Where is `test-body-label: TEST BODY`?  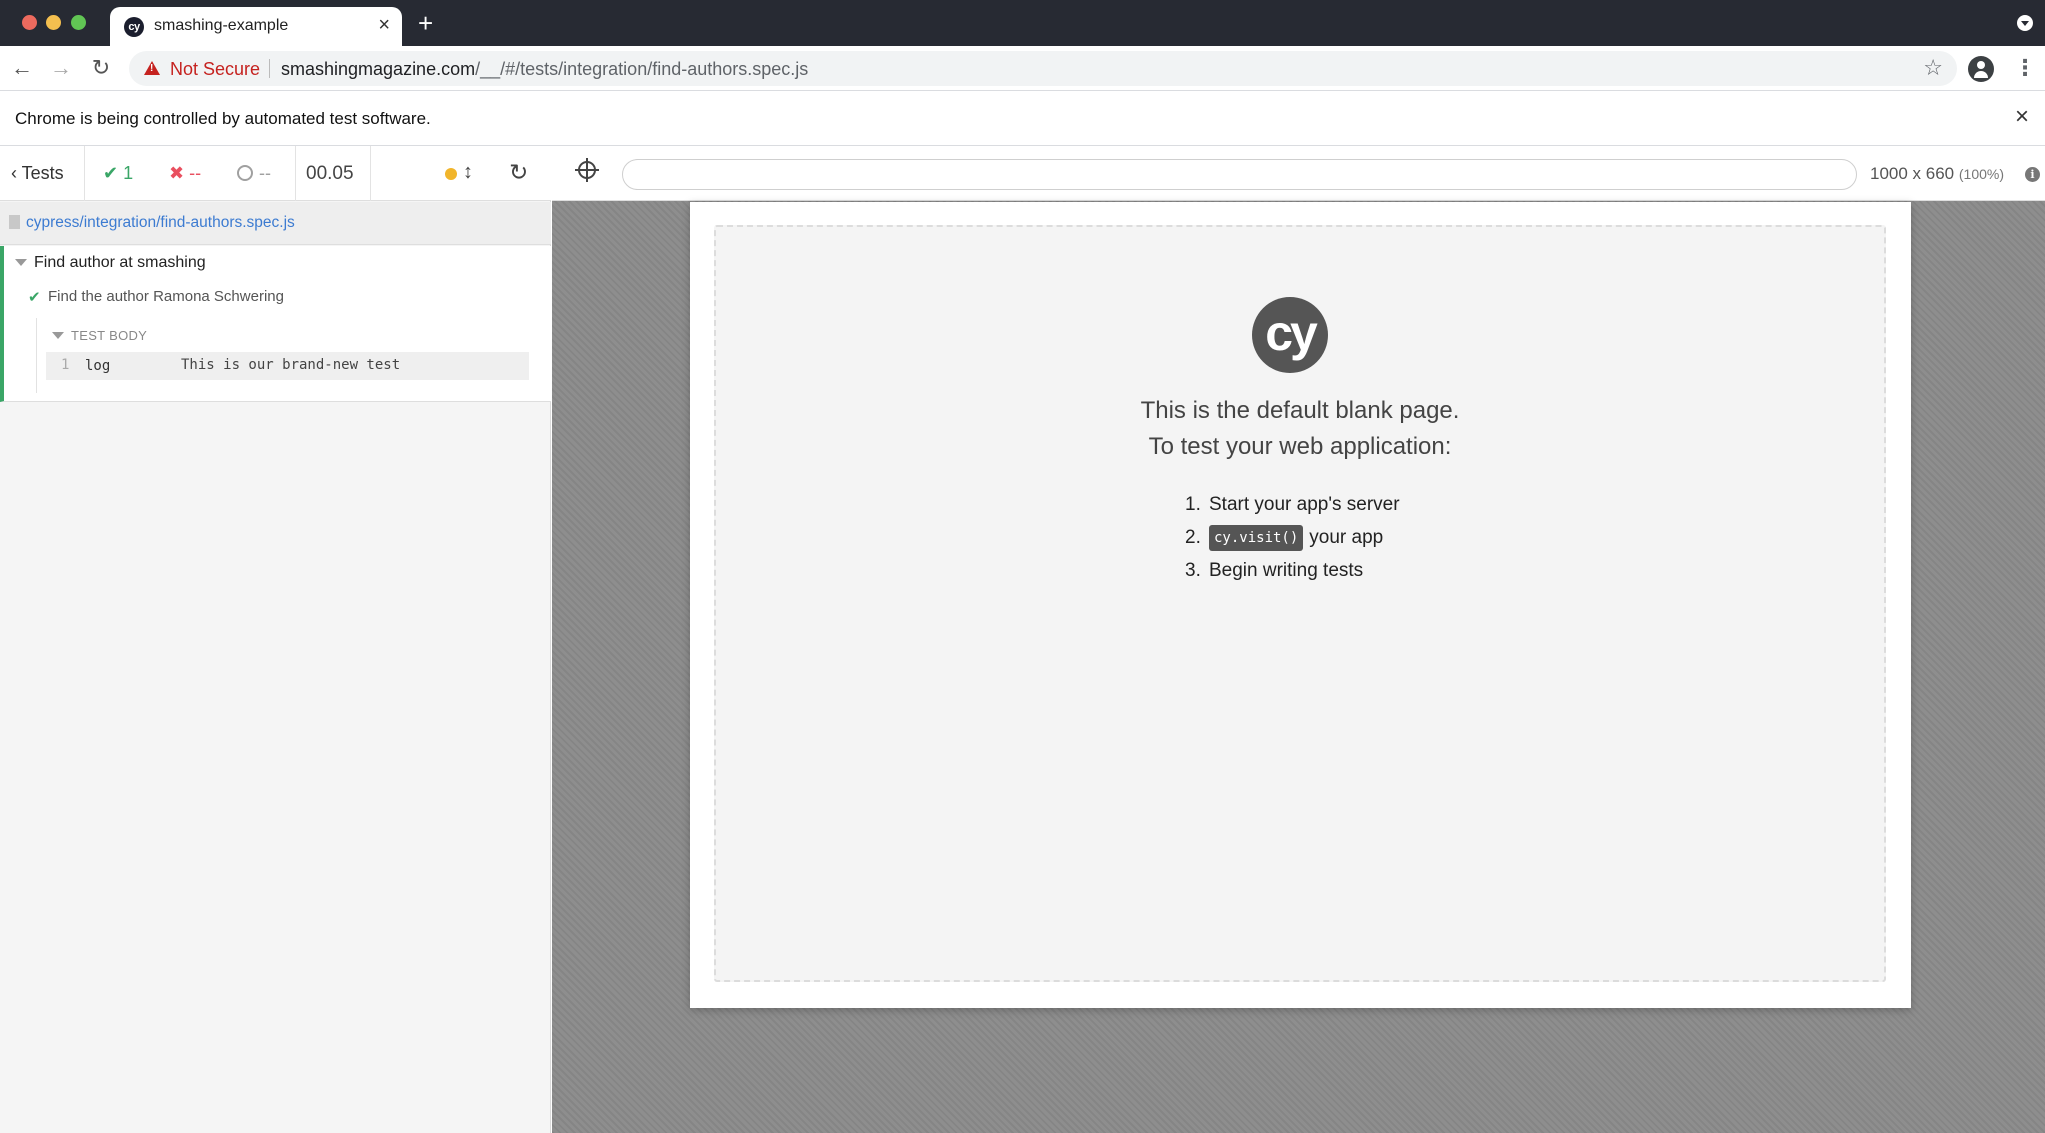
test-body-label: TEST BODY is located at coordinates (109, 335).